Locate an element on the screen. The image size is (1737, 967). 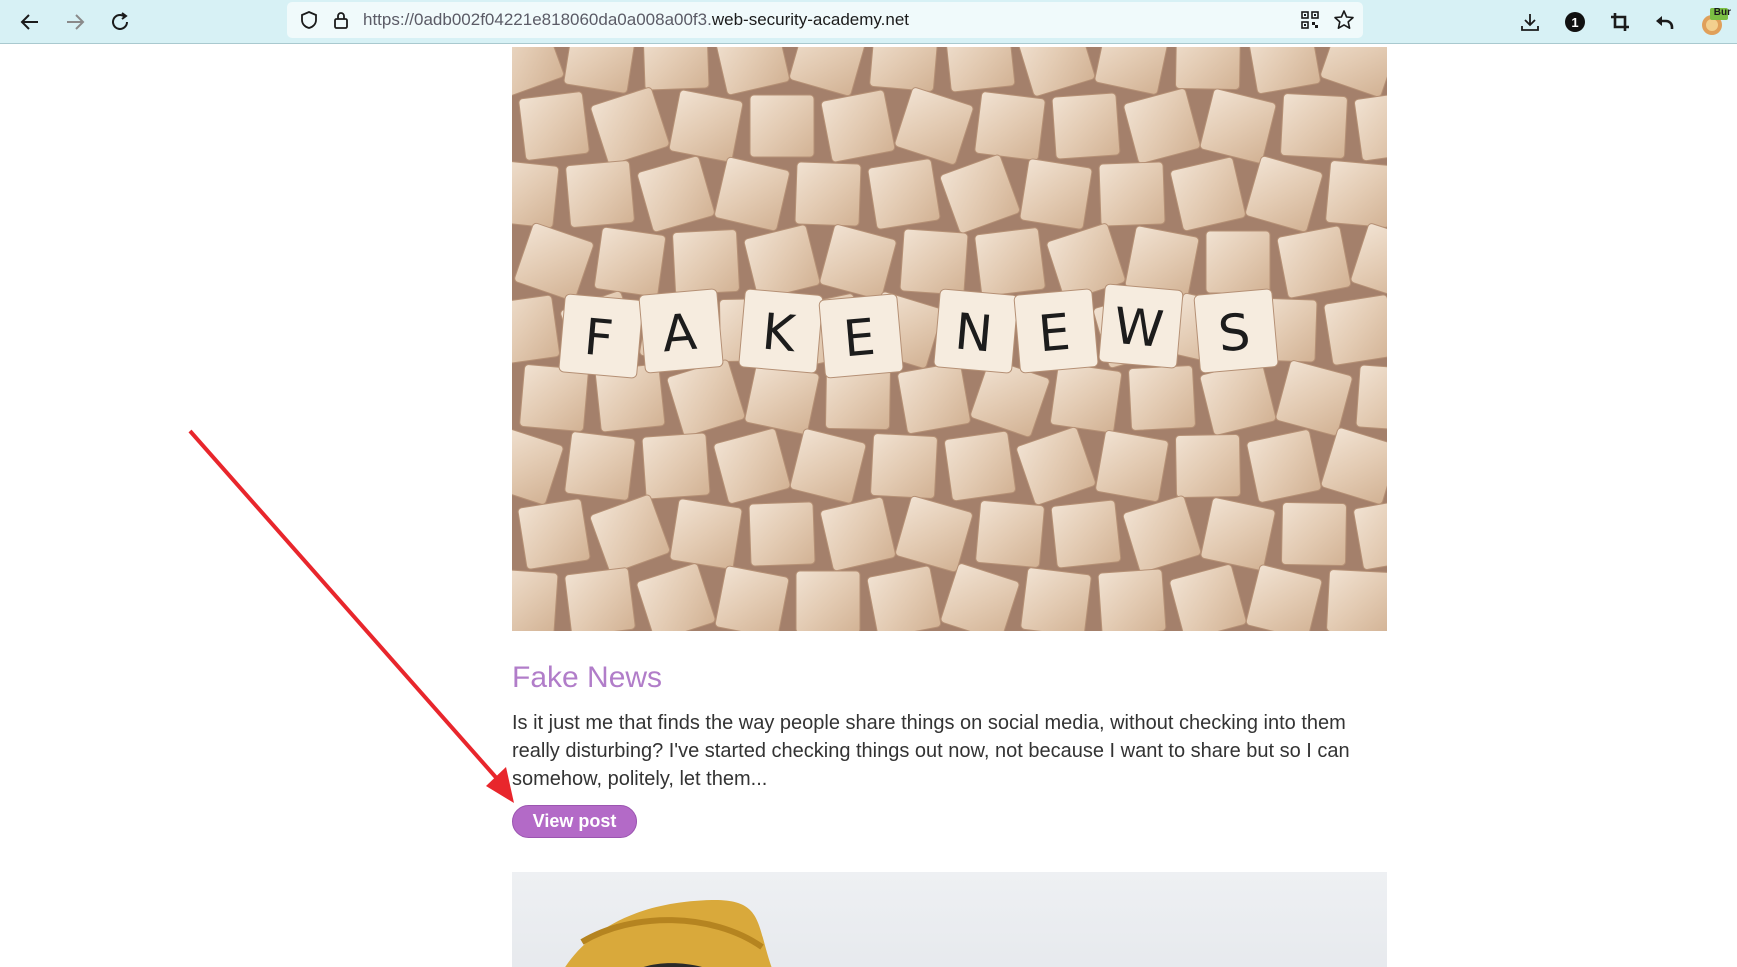
undo-button is located at coordinates (1664, 22).